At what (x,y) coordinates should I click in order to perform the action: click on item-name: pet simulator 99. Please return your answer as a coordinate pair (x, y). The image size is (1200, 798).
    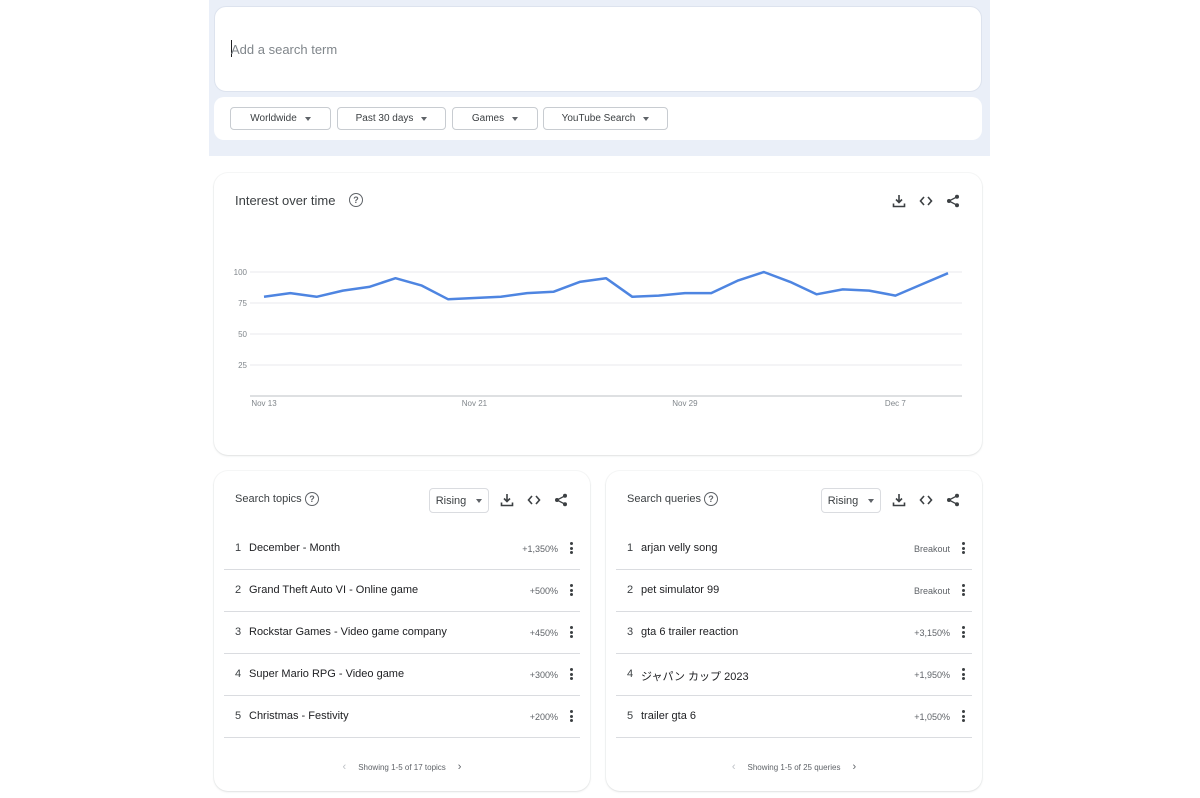
    Looking at the image, I should click on (680, 590).